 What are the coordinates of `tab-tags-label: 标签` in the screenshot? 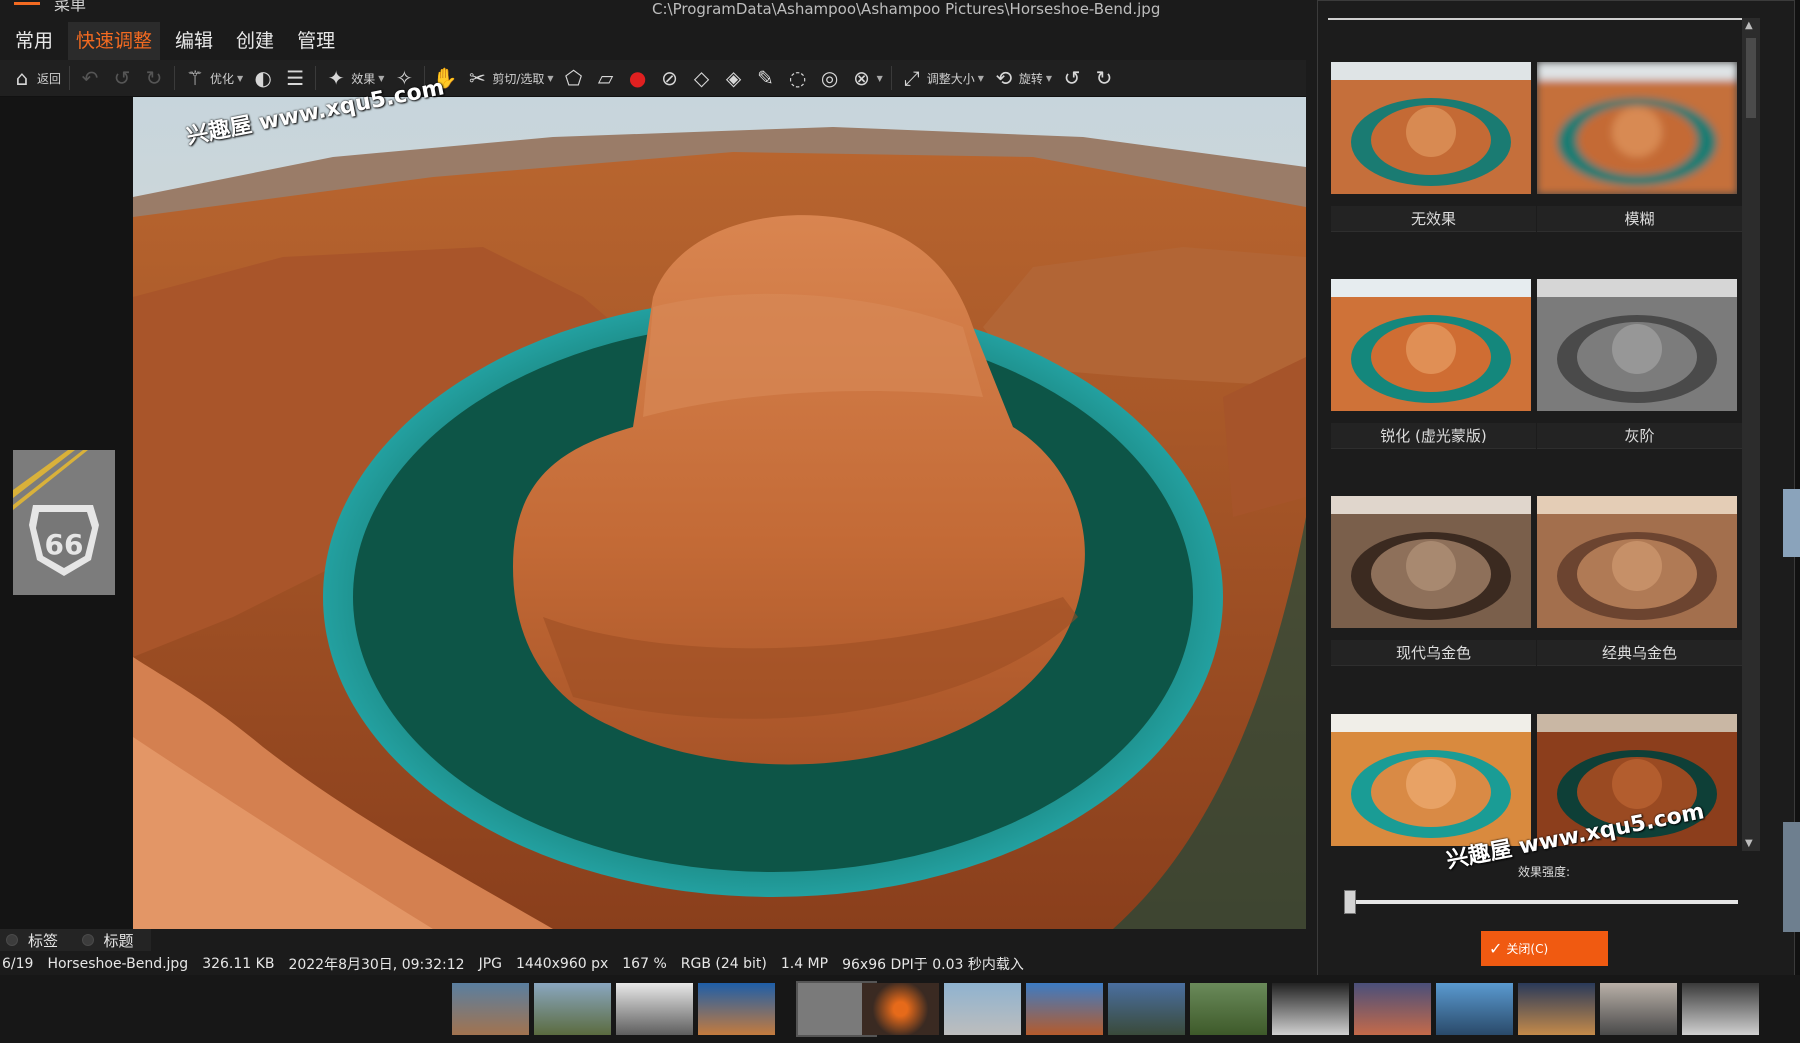 It's located at (43, 940).